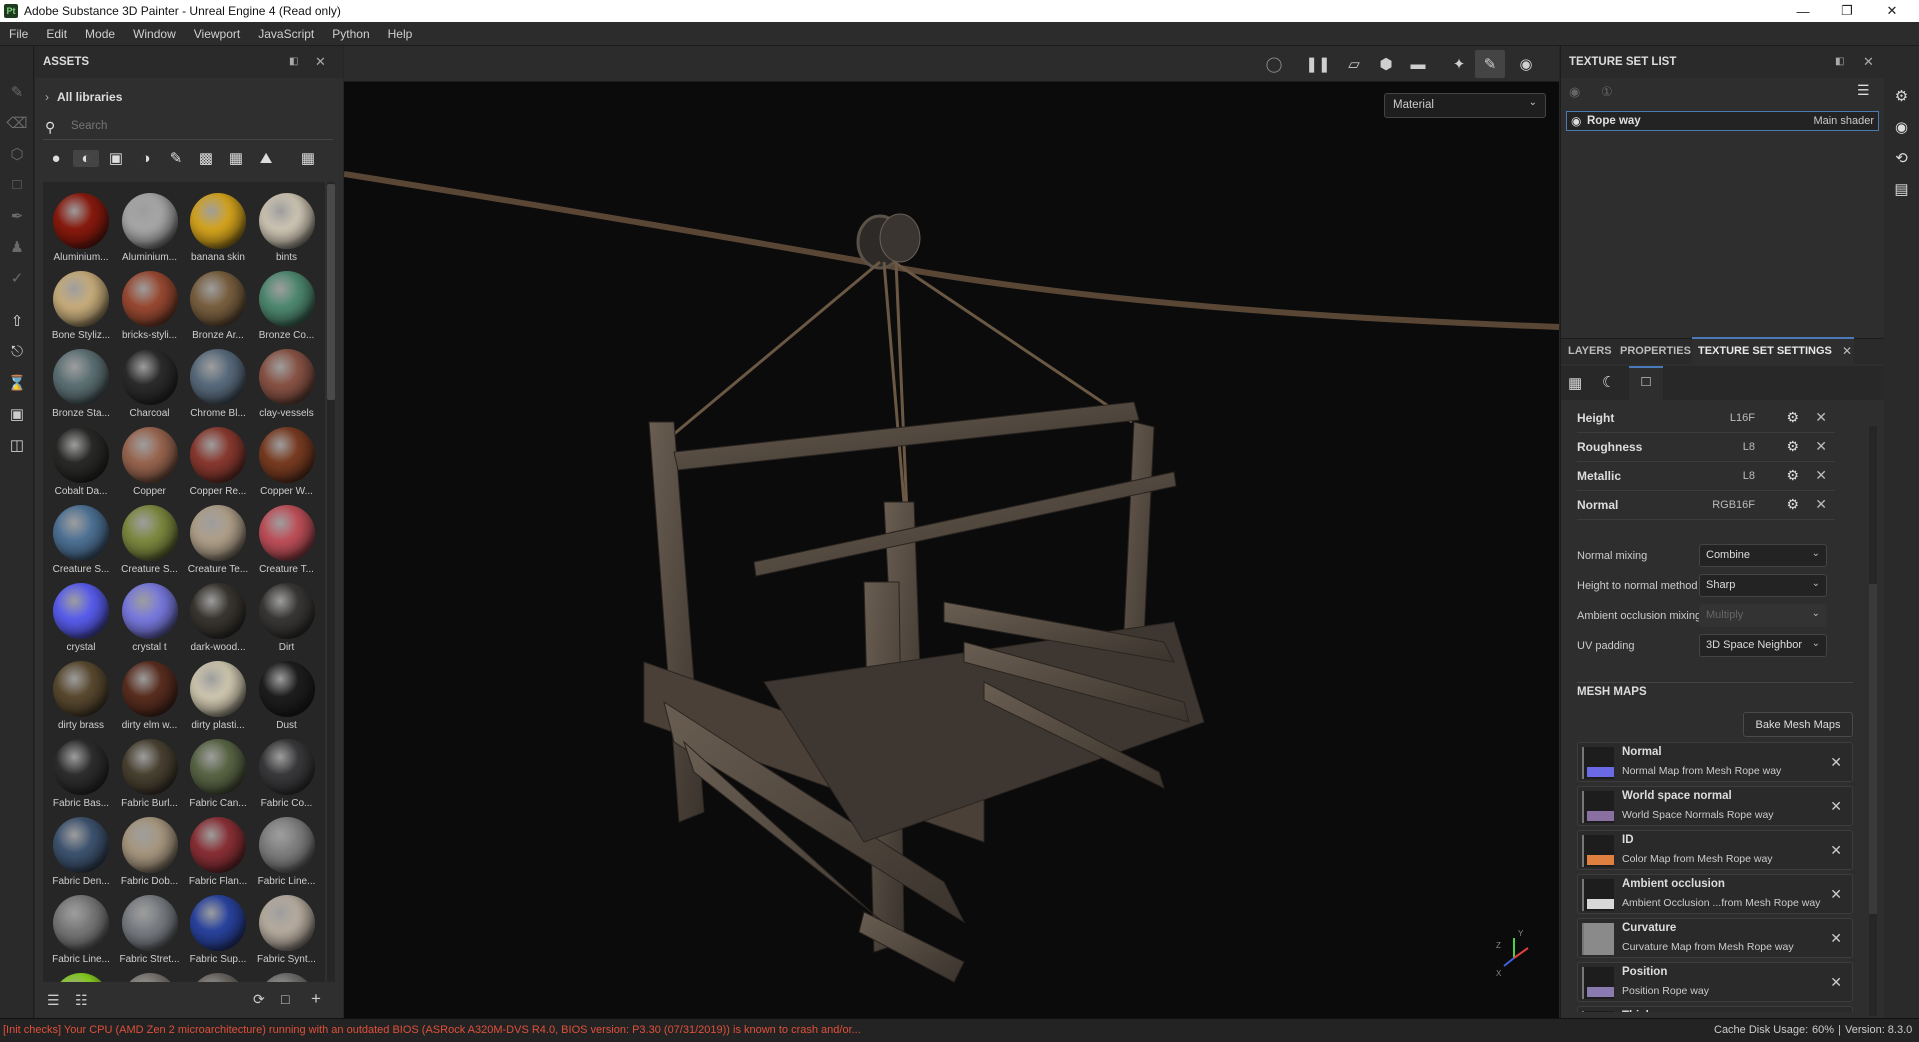 Image resolution: width=1919 pixels, height=1042 pixels. Describe the element at coordinates (259, 999) in the screenshot. I see `refresh-icon: ⟳` at that location.